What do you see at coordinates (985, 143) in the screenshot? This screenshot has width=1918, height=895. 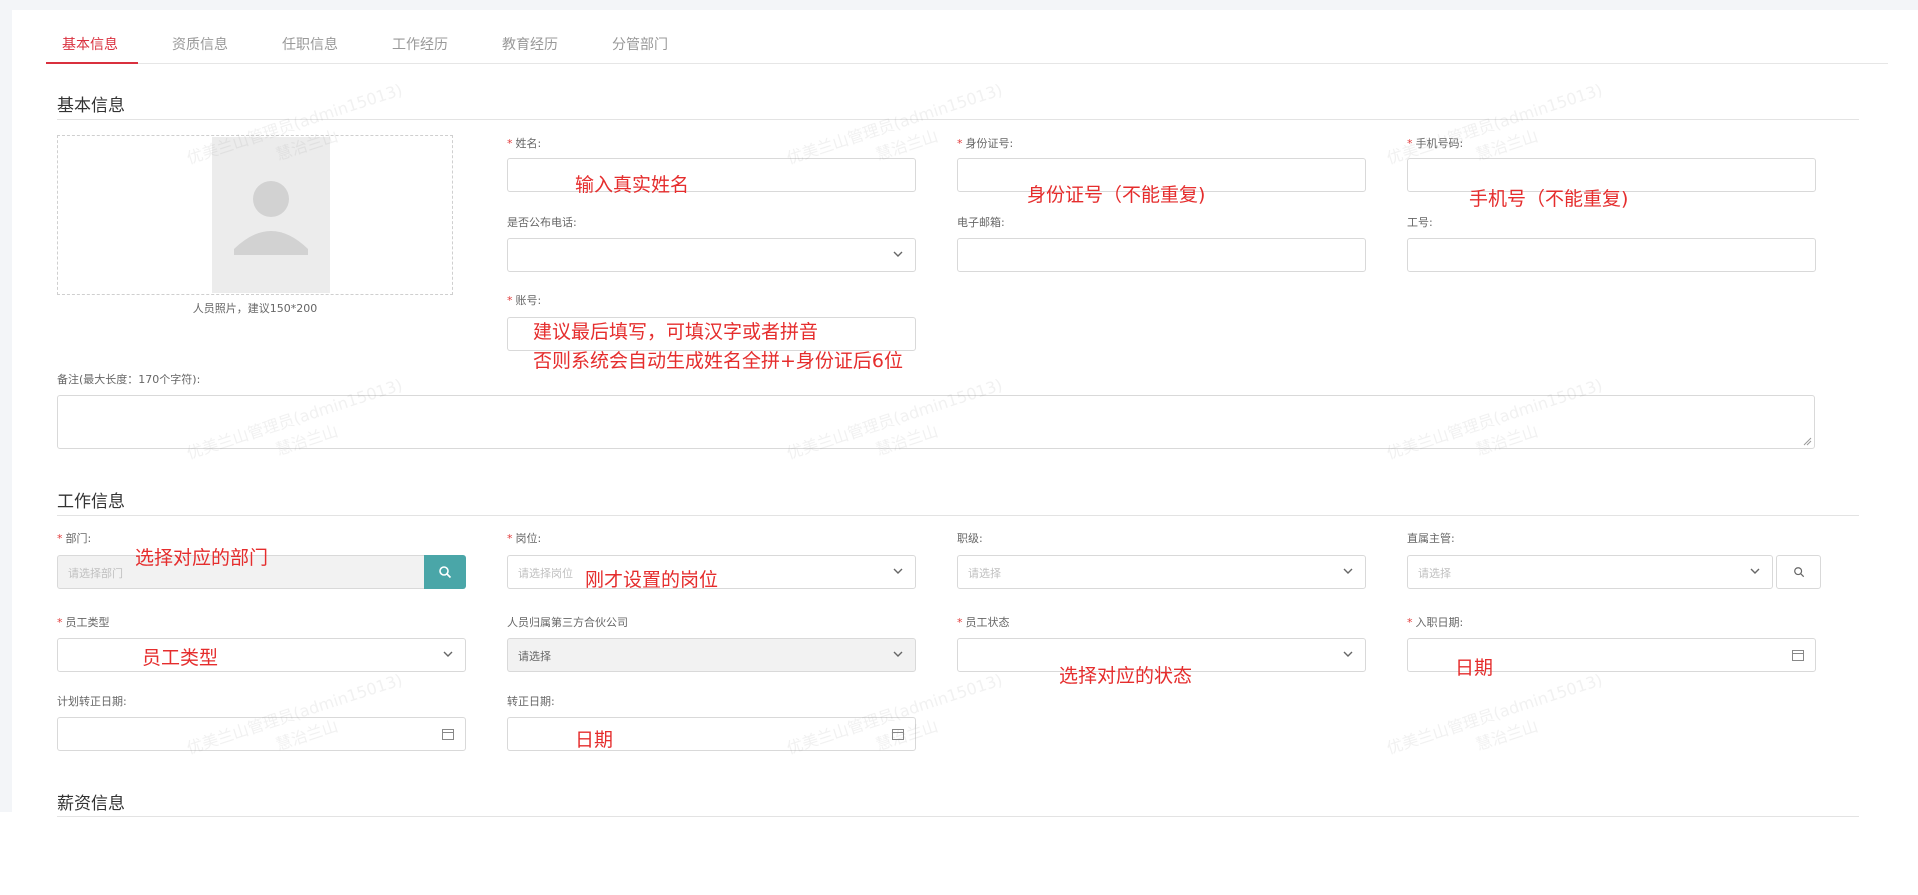 I see `idcard-label: * 身份证号:` at bounding box center [985, 143].